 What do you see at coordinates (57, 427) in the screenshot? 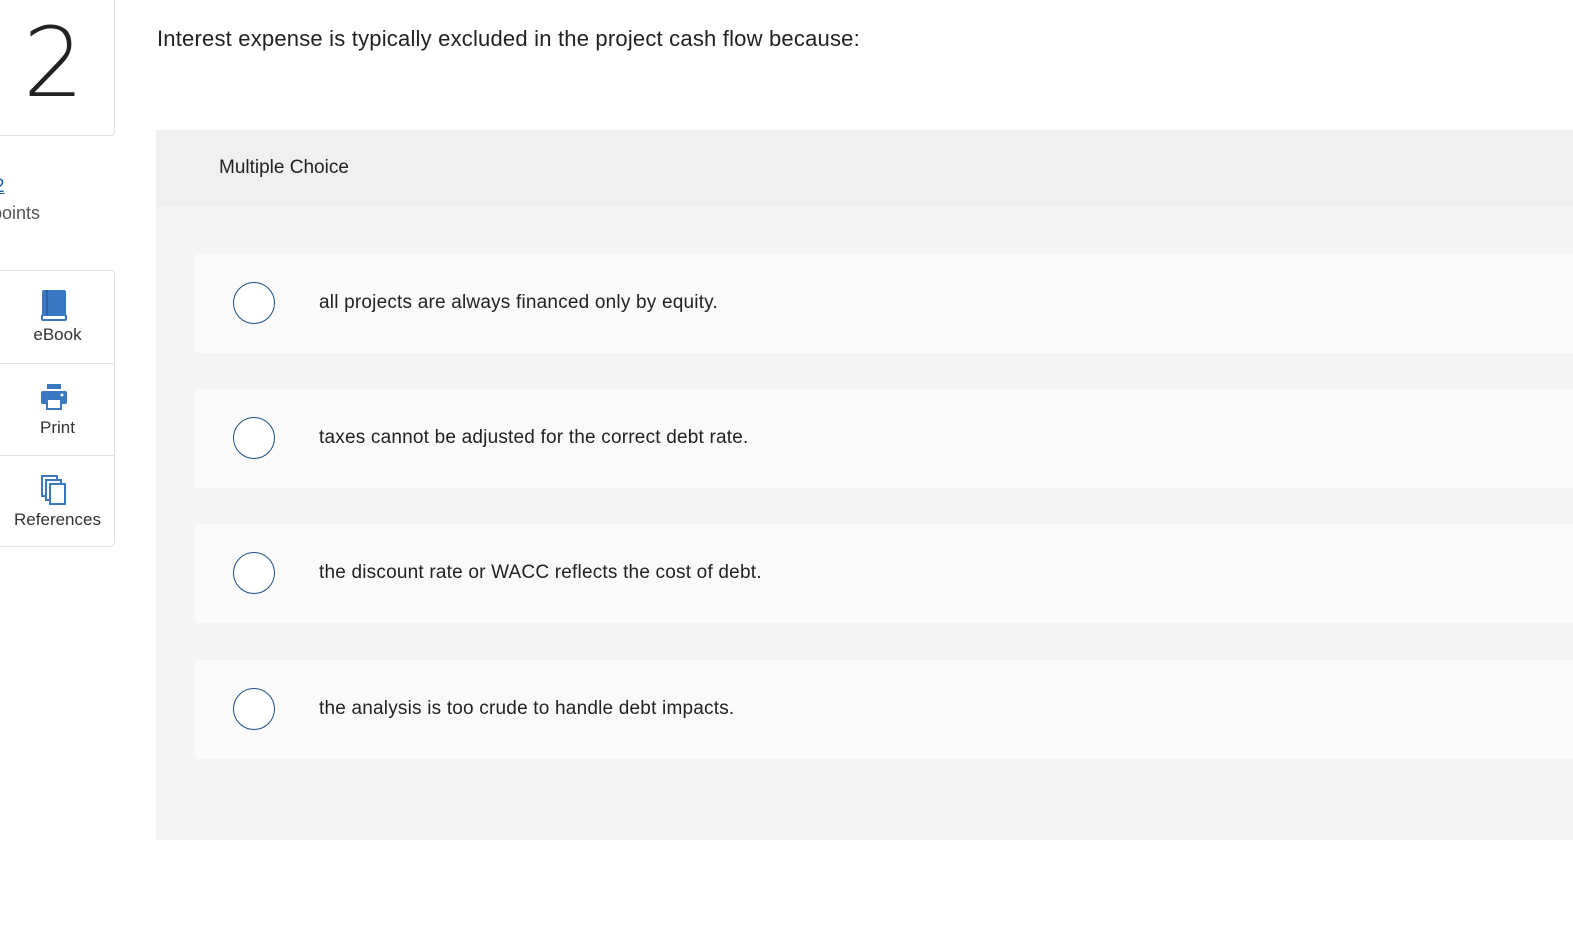
I see `print-label: Print` at bounding box center [57, 427].